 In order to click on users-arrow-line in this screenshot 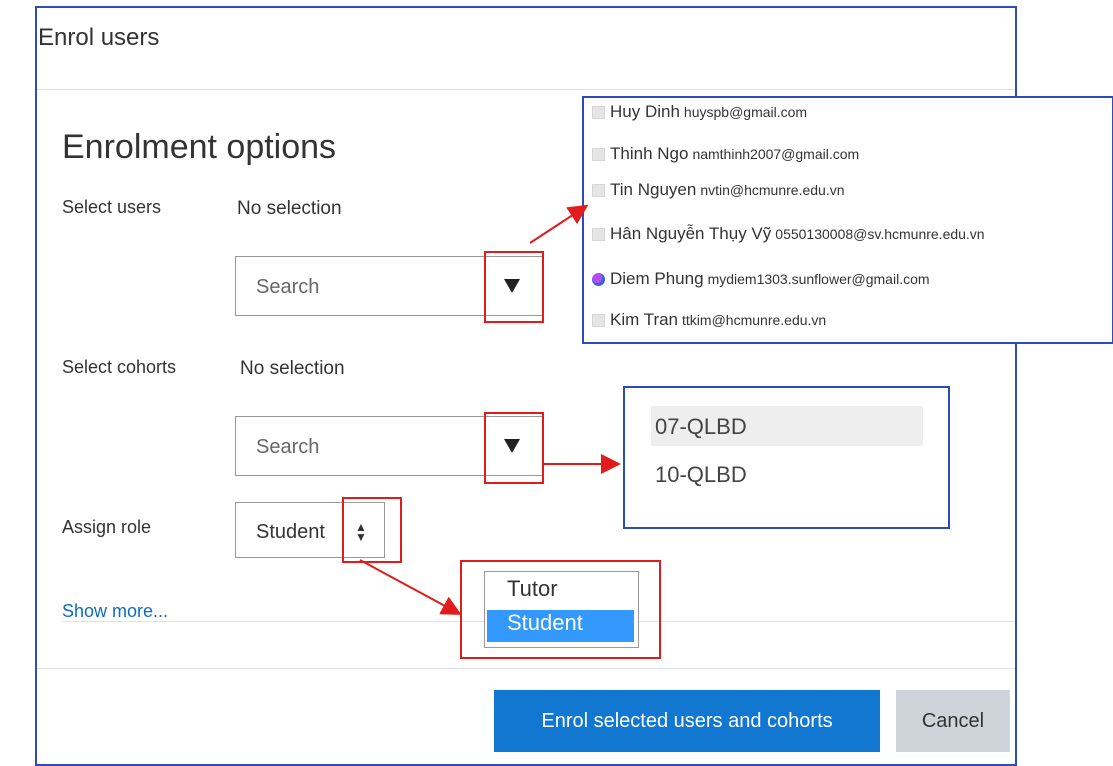, I will do `click(559, 224)`.